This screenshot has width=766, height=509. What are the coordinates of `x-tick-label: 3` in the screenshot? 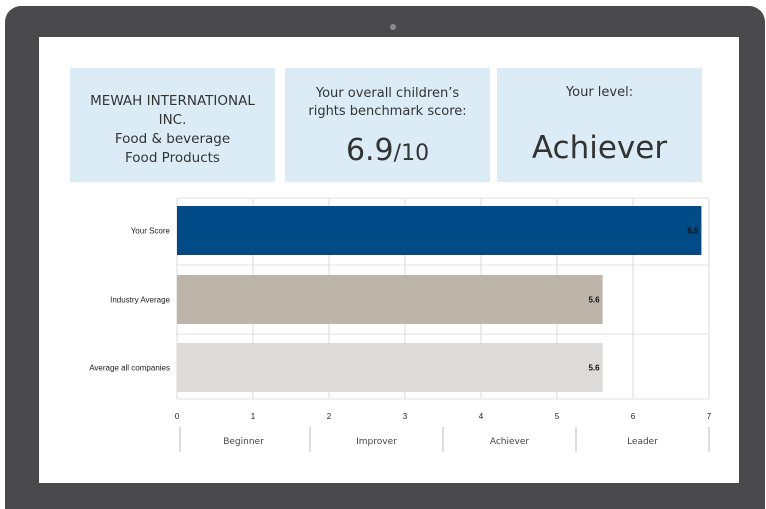 It's located at (405, 416).